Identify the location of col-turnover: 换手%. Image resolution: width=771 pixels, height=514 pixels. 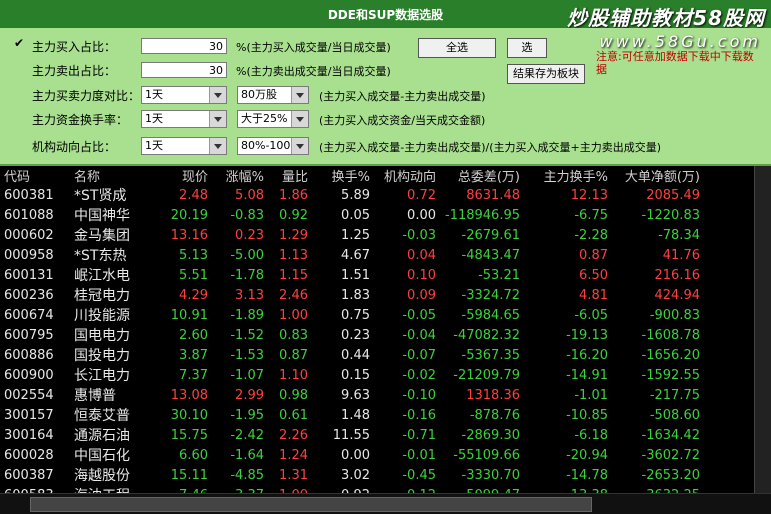
(343, 175).